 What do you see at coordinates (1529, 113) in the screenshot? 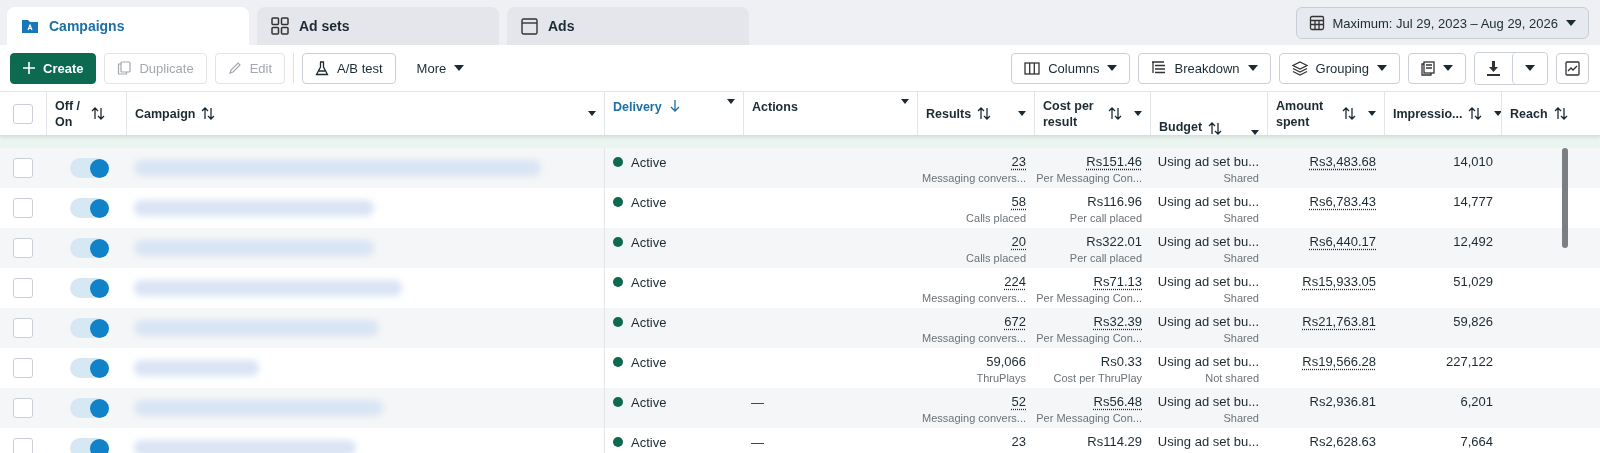
I see `column-header: Reach` at bounding box center [1529, 113].